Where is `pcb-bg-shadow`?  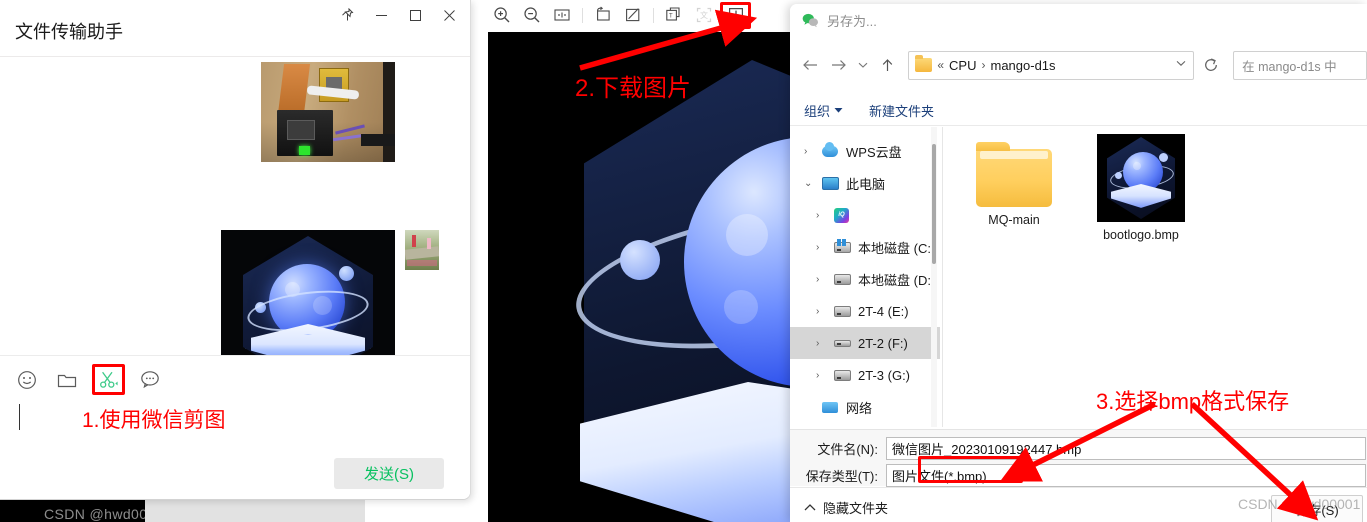 pcb-bg-shadow is located at coordinates (389, 112).